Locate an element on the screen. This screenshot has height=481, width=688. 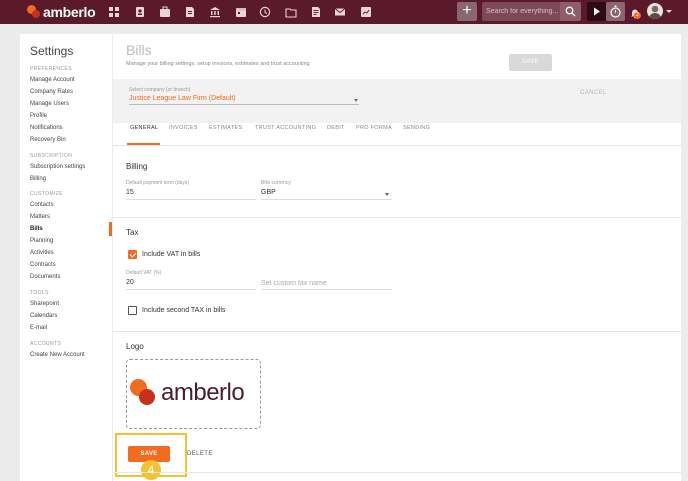
sidebar-item-documents: Documents is located at coordinates (45, 277).